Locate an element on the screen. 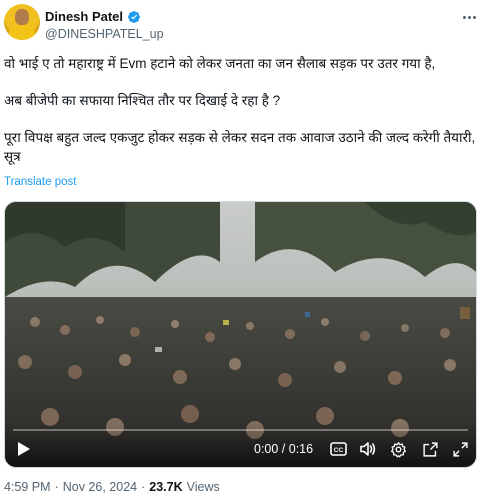 This screenshot has width=486, height=501. video-time-label: 0:00 / 0:16 is located at coordinates (284, 449).